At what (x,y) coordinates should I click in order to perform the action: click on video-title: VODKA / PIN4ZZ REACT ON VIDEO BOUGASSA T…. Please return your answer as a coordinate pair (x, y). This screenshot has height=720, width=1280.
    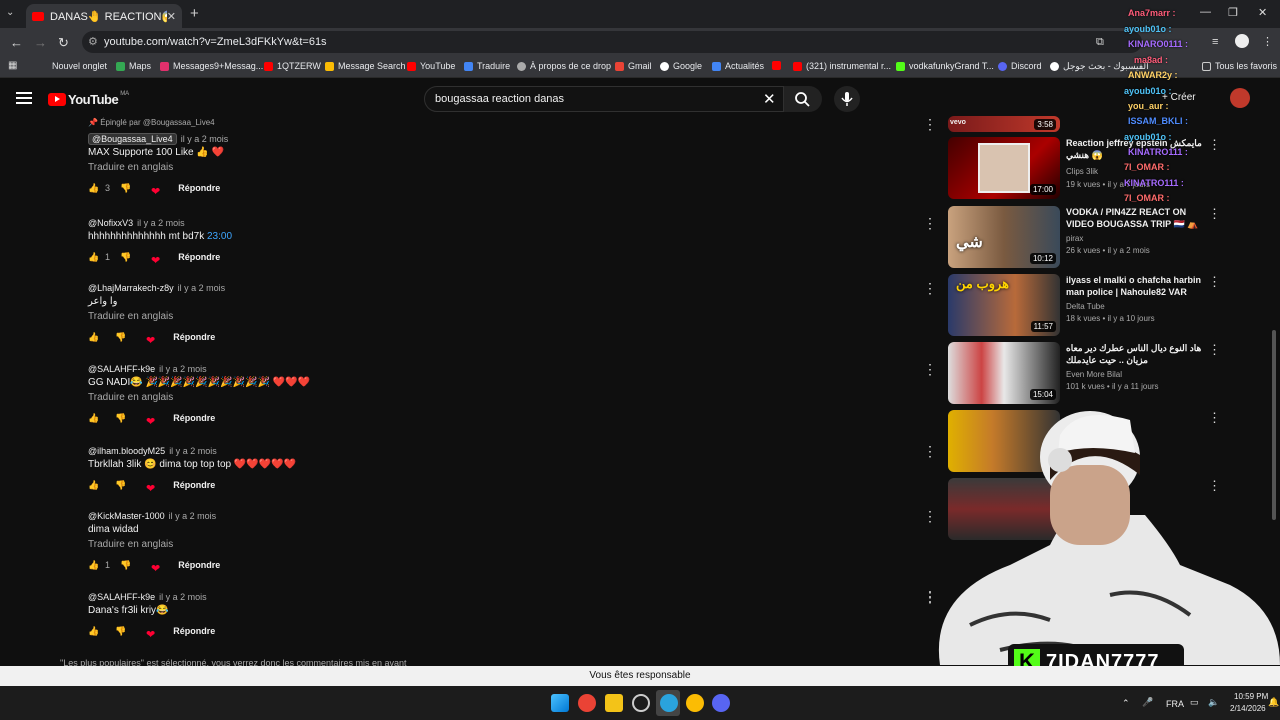
    Looking at the image, I should click on (1134, 218).